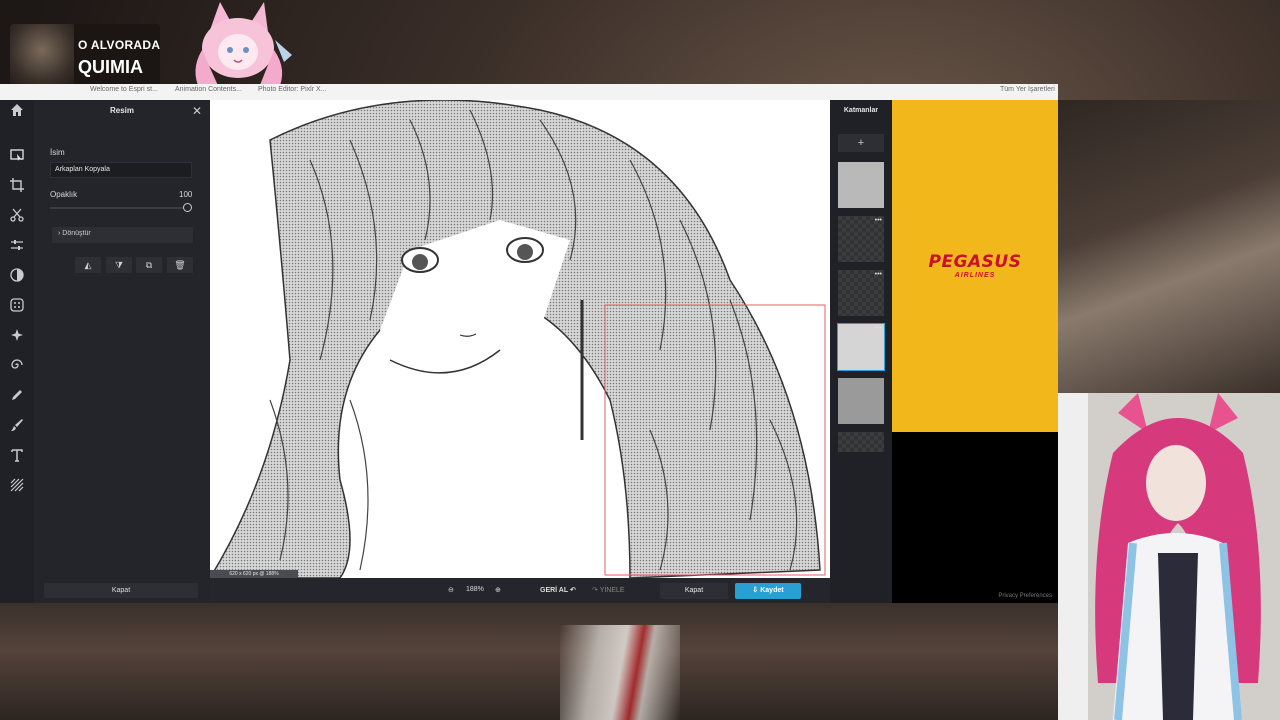  What do you see at coordinates (17, 487) in the screenshot?
I see `pattern-icon` at bounding box center [17, 487].